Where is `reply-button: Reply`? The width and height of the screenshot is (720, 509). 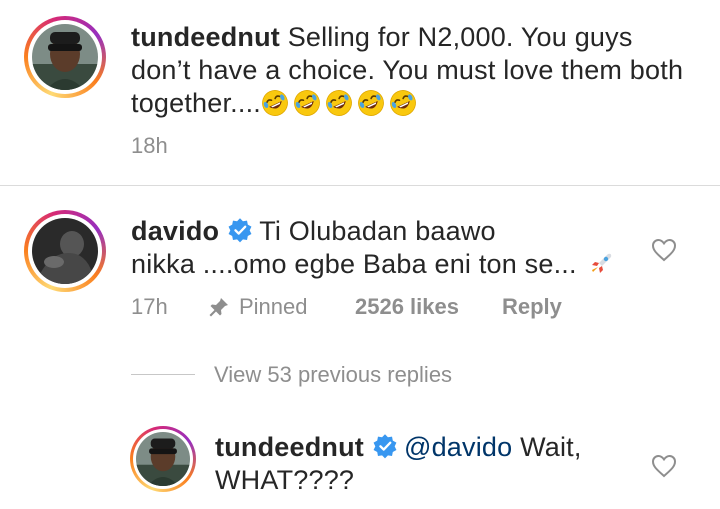
reply-button: Reply is located at coordinates (532, 307).